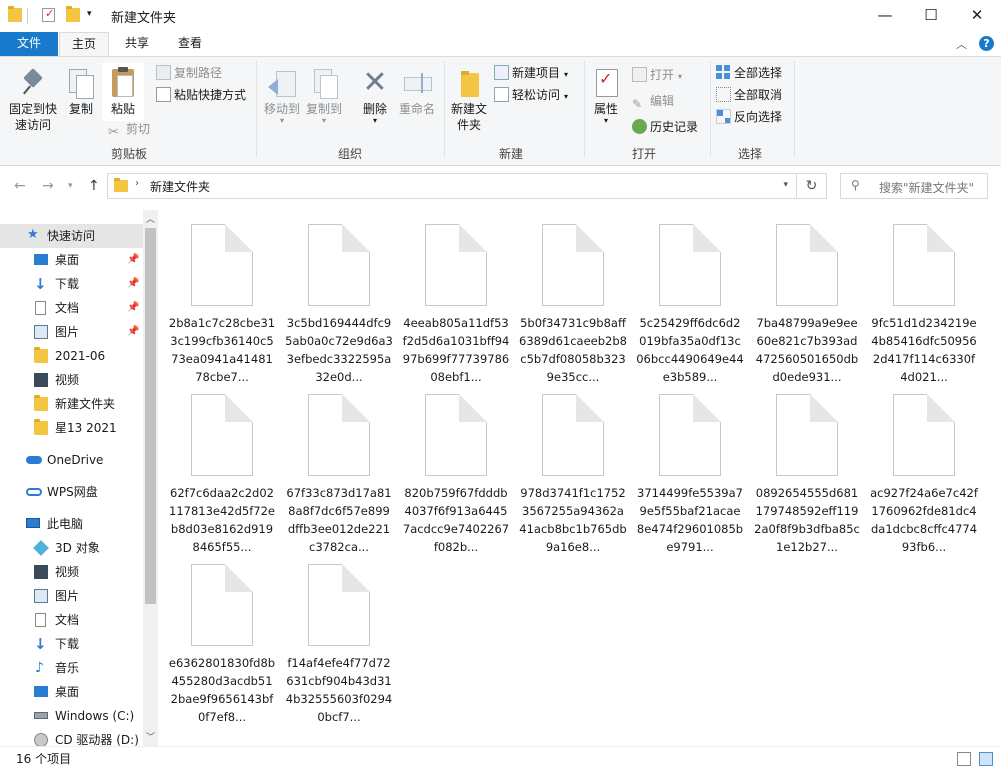 This screenshot has height=771, width=1001. Describe the element at coordinates (452, 186) in the screenshot. I see `address-bar: › 新建文件夹 ▾` at that location.